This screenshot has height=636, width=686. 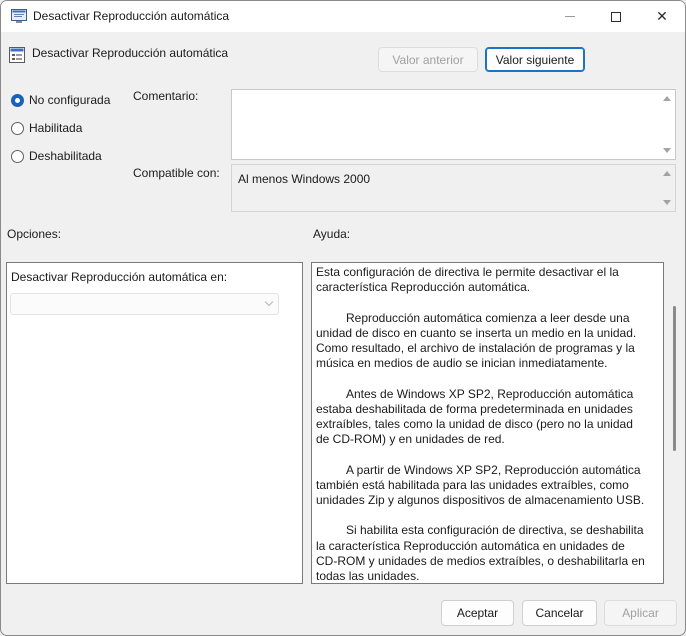 I want to click on help-section-label: Ayuda:, so click(x=332, y=234).